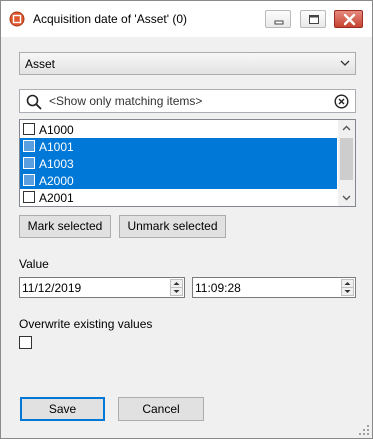 The height and width of the screenshot is (439, 373). I want to click on search-input: <Show only matching items>, so click(187, 101).